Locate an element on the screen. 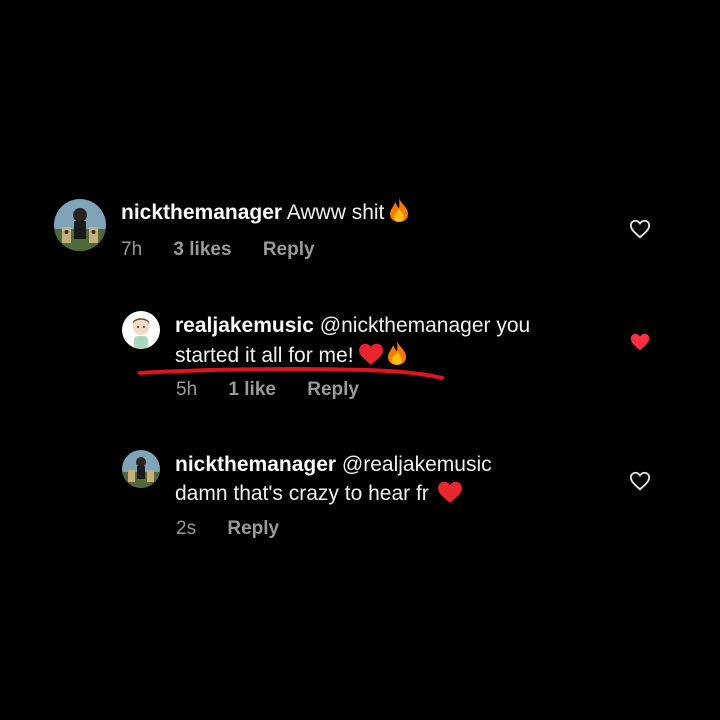 The width and height of the screenshot is (720, 720). comment-text-line2: damn that's crazy to hear fr is located at coordinates (302, 493).